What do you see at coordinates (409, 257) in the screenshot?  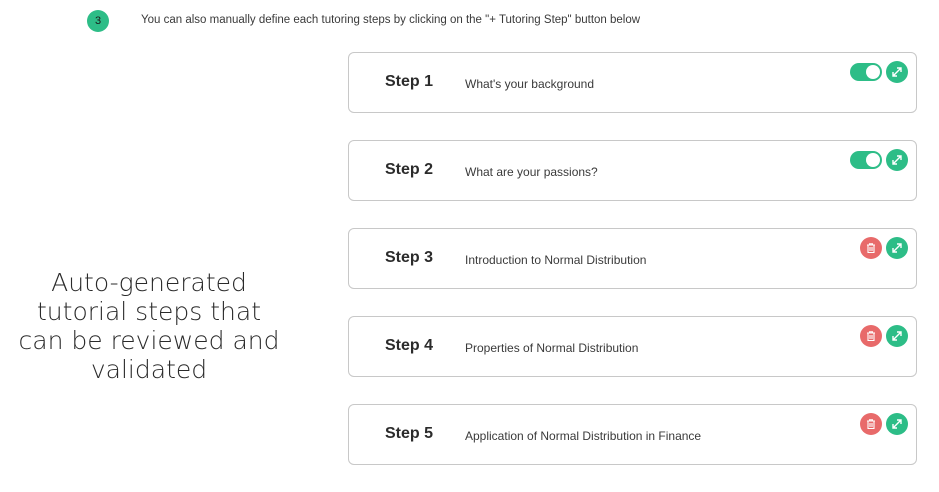 I see `step-label: Step 3` at bounding box center [409, 257].